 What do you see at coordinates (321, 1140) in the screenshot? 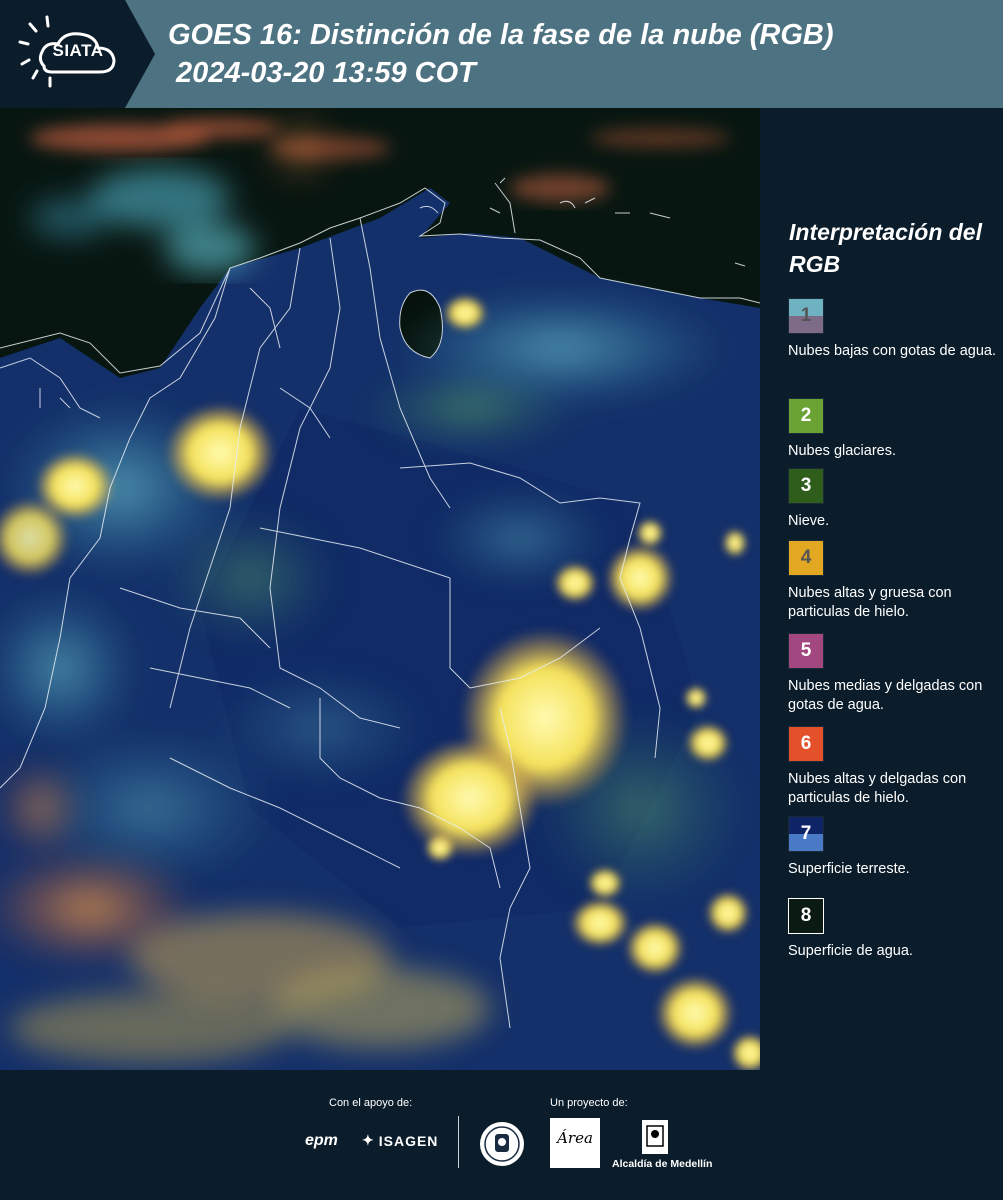
I see `epm-logo: epm` at bounding box center [321, 1140].